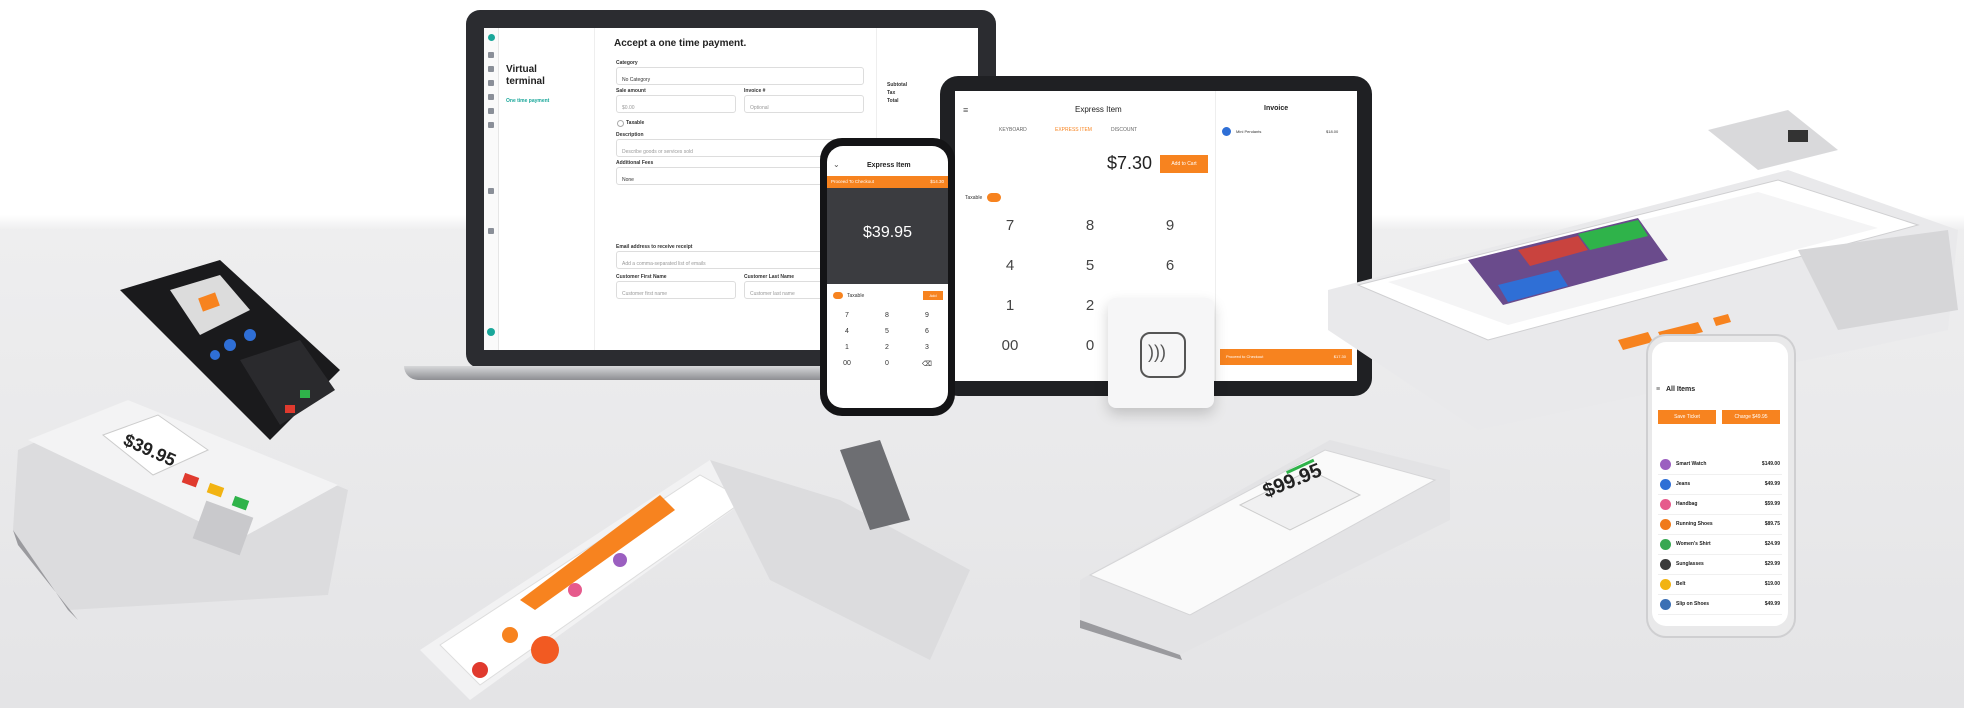 The width and height of the screenshot is (1964, 708). What do you see at coordinates (1226, 131) in the screenshot?
I see `item-thumbnail` at bounding box center [1226, 131].